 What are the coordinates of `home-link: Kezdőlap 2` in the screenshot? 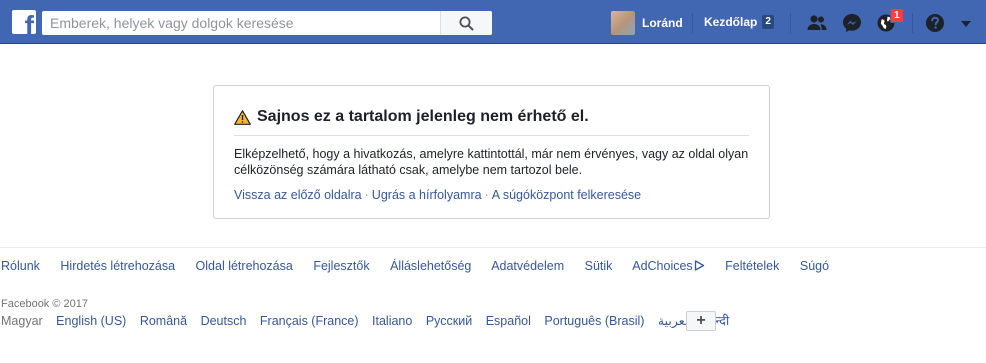 It's located at (739, 22).